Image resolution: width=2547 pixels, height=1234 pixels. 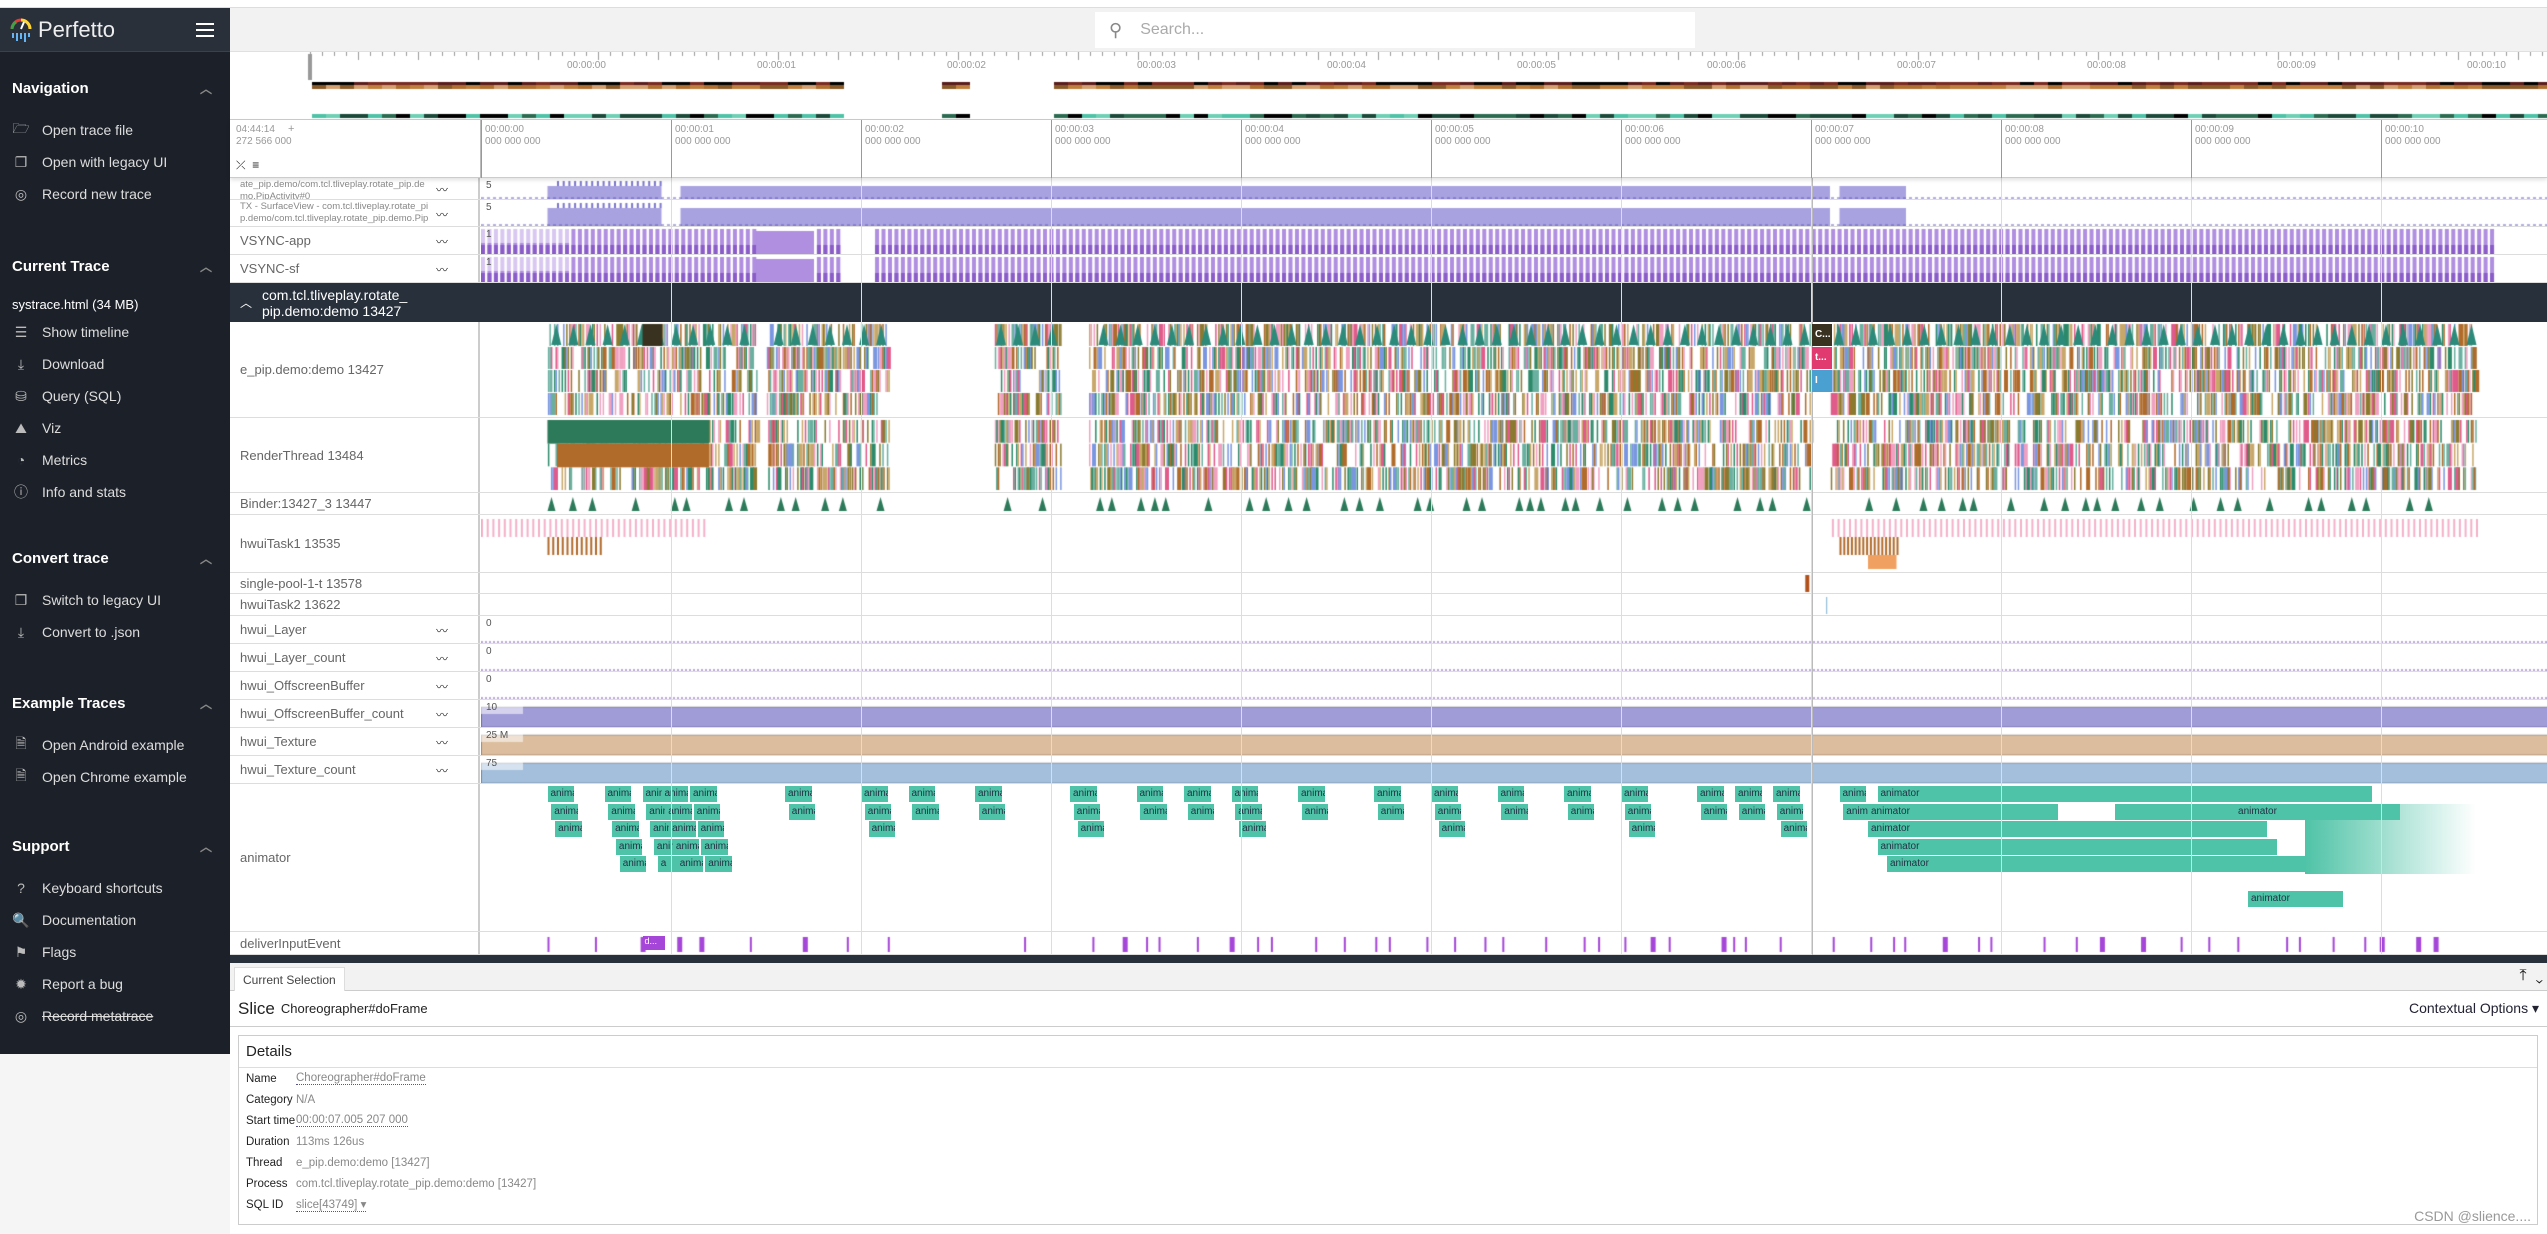 I want to click on track-hwui-layer-count: hwui_Layer_count 〰 0, so click(x=1388, y=658).